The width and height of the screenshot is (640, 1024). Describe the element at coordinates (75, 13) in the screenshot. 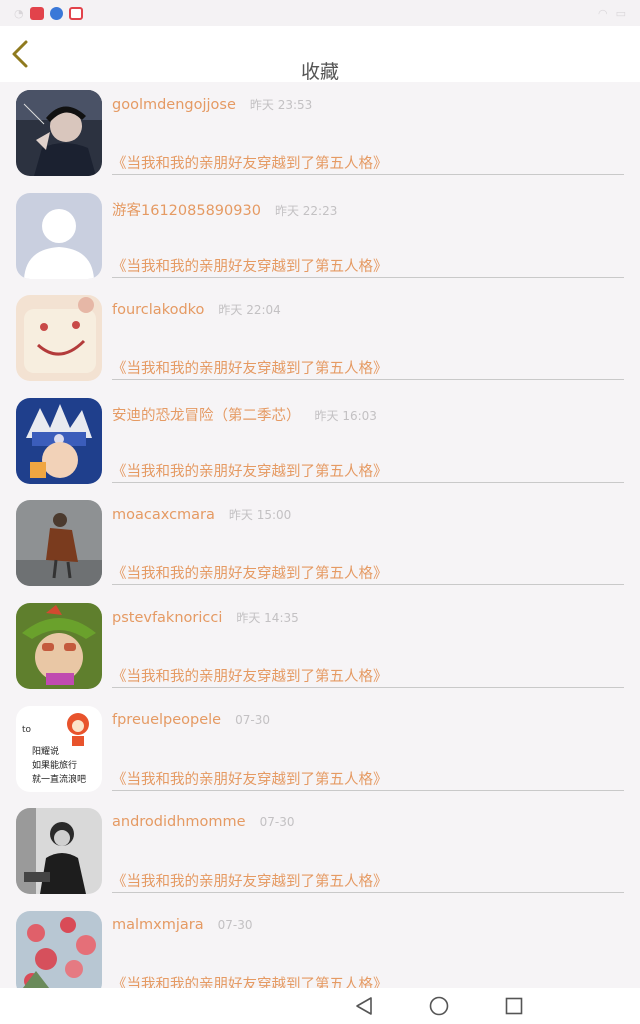

I see `notification-app2-icon` at that location.